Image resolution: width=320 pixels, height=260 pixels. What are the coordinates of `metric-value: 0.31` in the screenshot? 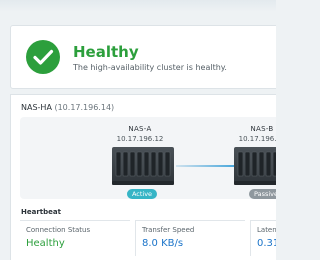 It's located at (266, 243).